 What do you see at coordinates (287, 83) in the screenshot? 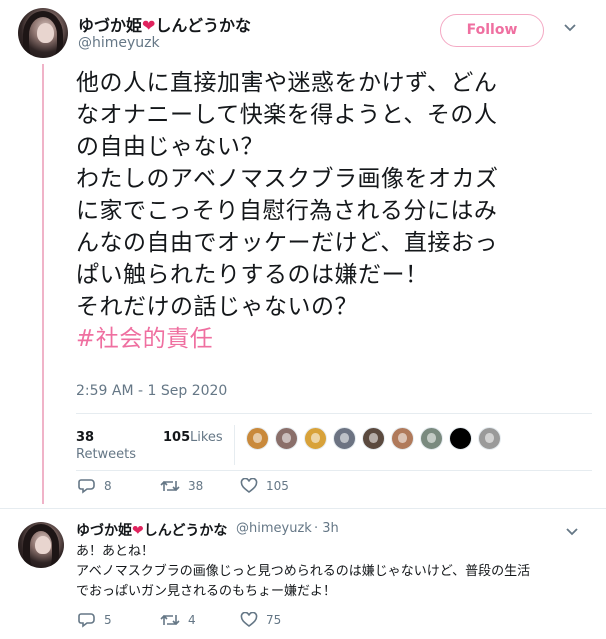
I see `tweet-text-line: 他の人に直接加害や迷惑をかけず、どん` at bounding box center [287, 83].